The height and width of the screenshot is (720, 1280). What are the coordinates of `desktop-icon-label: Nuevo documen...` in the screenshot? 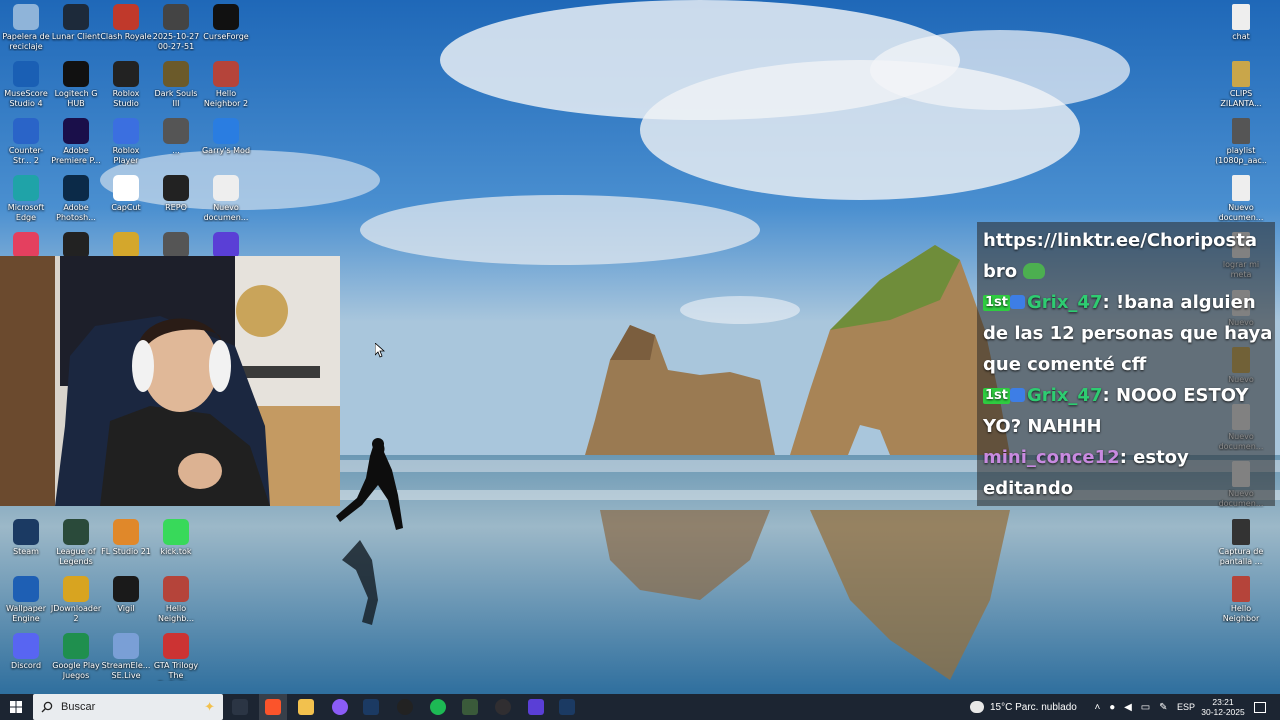 It's located at (1241, 212).